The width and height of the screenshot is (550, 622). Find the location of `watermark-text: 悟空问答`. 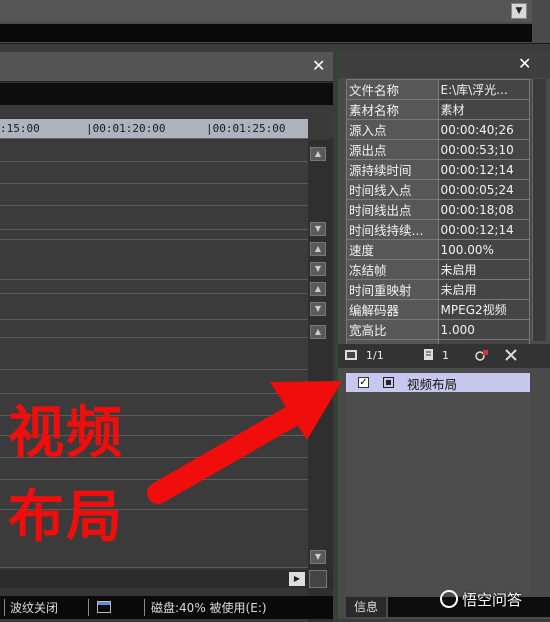

watermark-text: 悟空问答 is located at coordinates (492, 600).